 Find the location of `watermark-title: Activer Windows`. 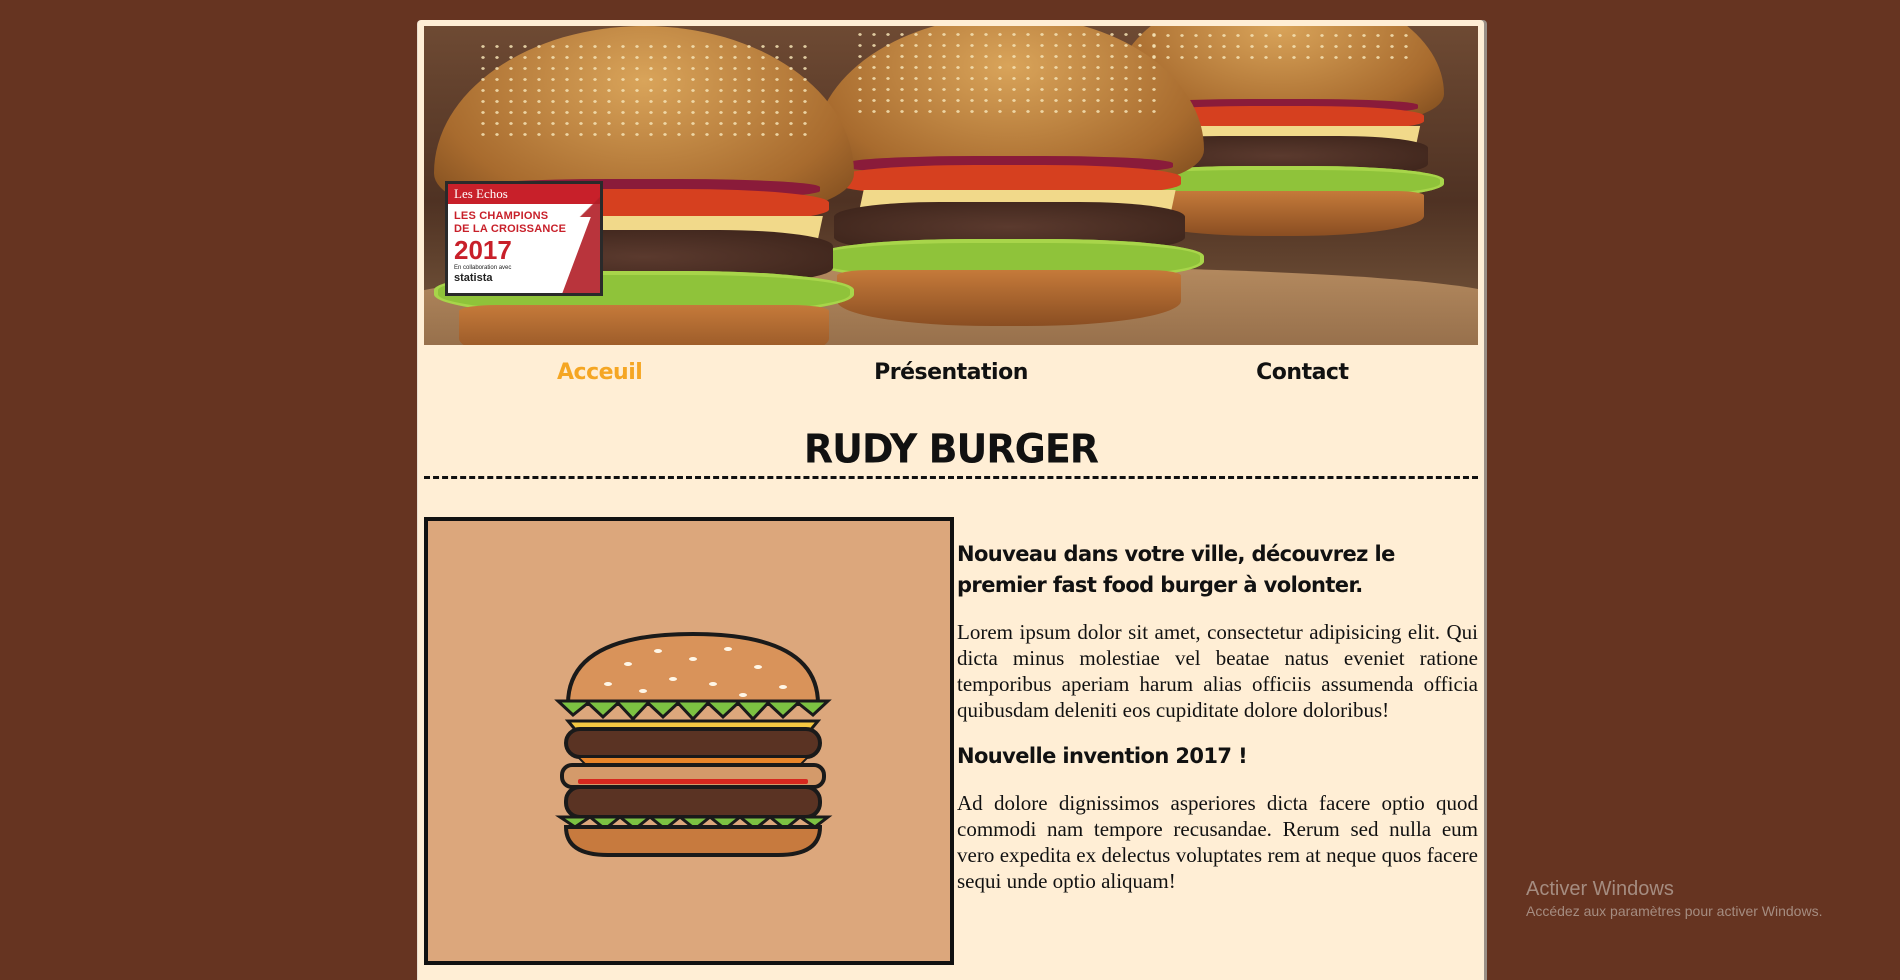

watermark-title: Activer Windows is located at coordinates (1600, 889).